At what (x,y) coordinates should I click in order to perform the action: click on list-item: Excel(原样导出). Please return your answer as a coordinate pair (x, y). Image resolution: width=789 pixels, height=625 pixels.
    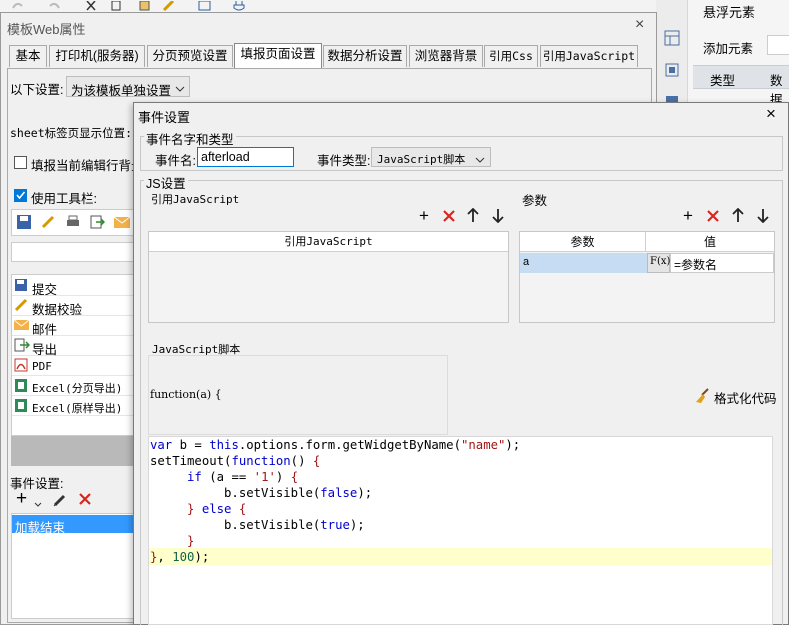
    Looking at the image, I should click on (76, 406).